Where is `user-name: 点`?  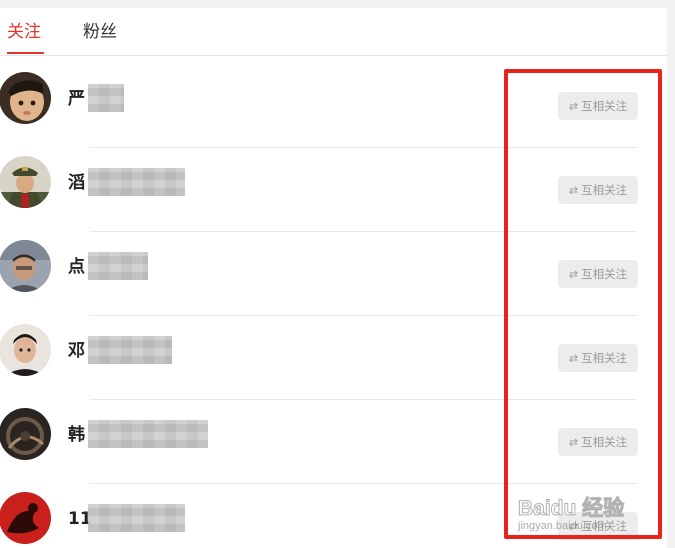 user-name: 点 is located at coordinates (76, 267).